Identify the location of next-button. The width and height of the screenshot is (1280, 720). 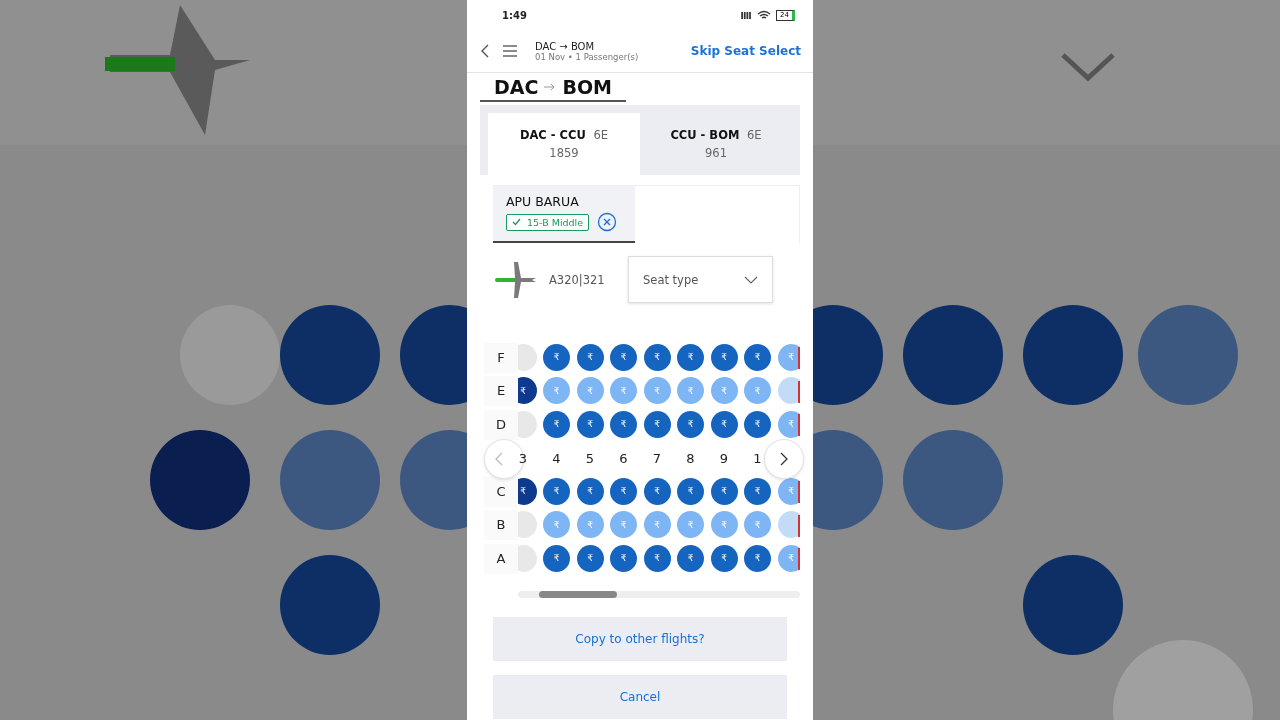
(784, 458).